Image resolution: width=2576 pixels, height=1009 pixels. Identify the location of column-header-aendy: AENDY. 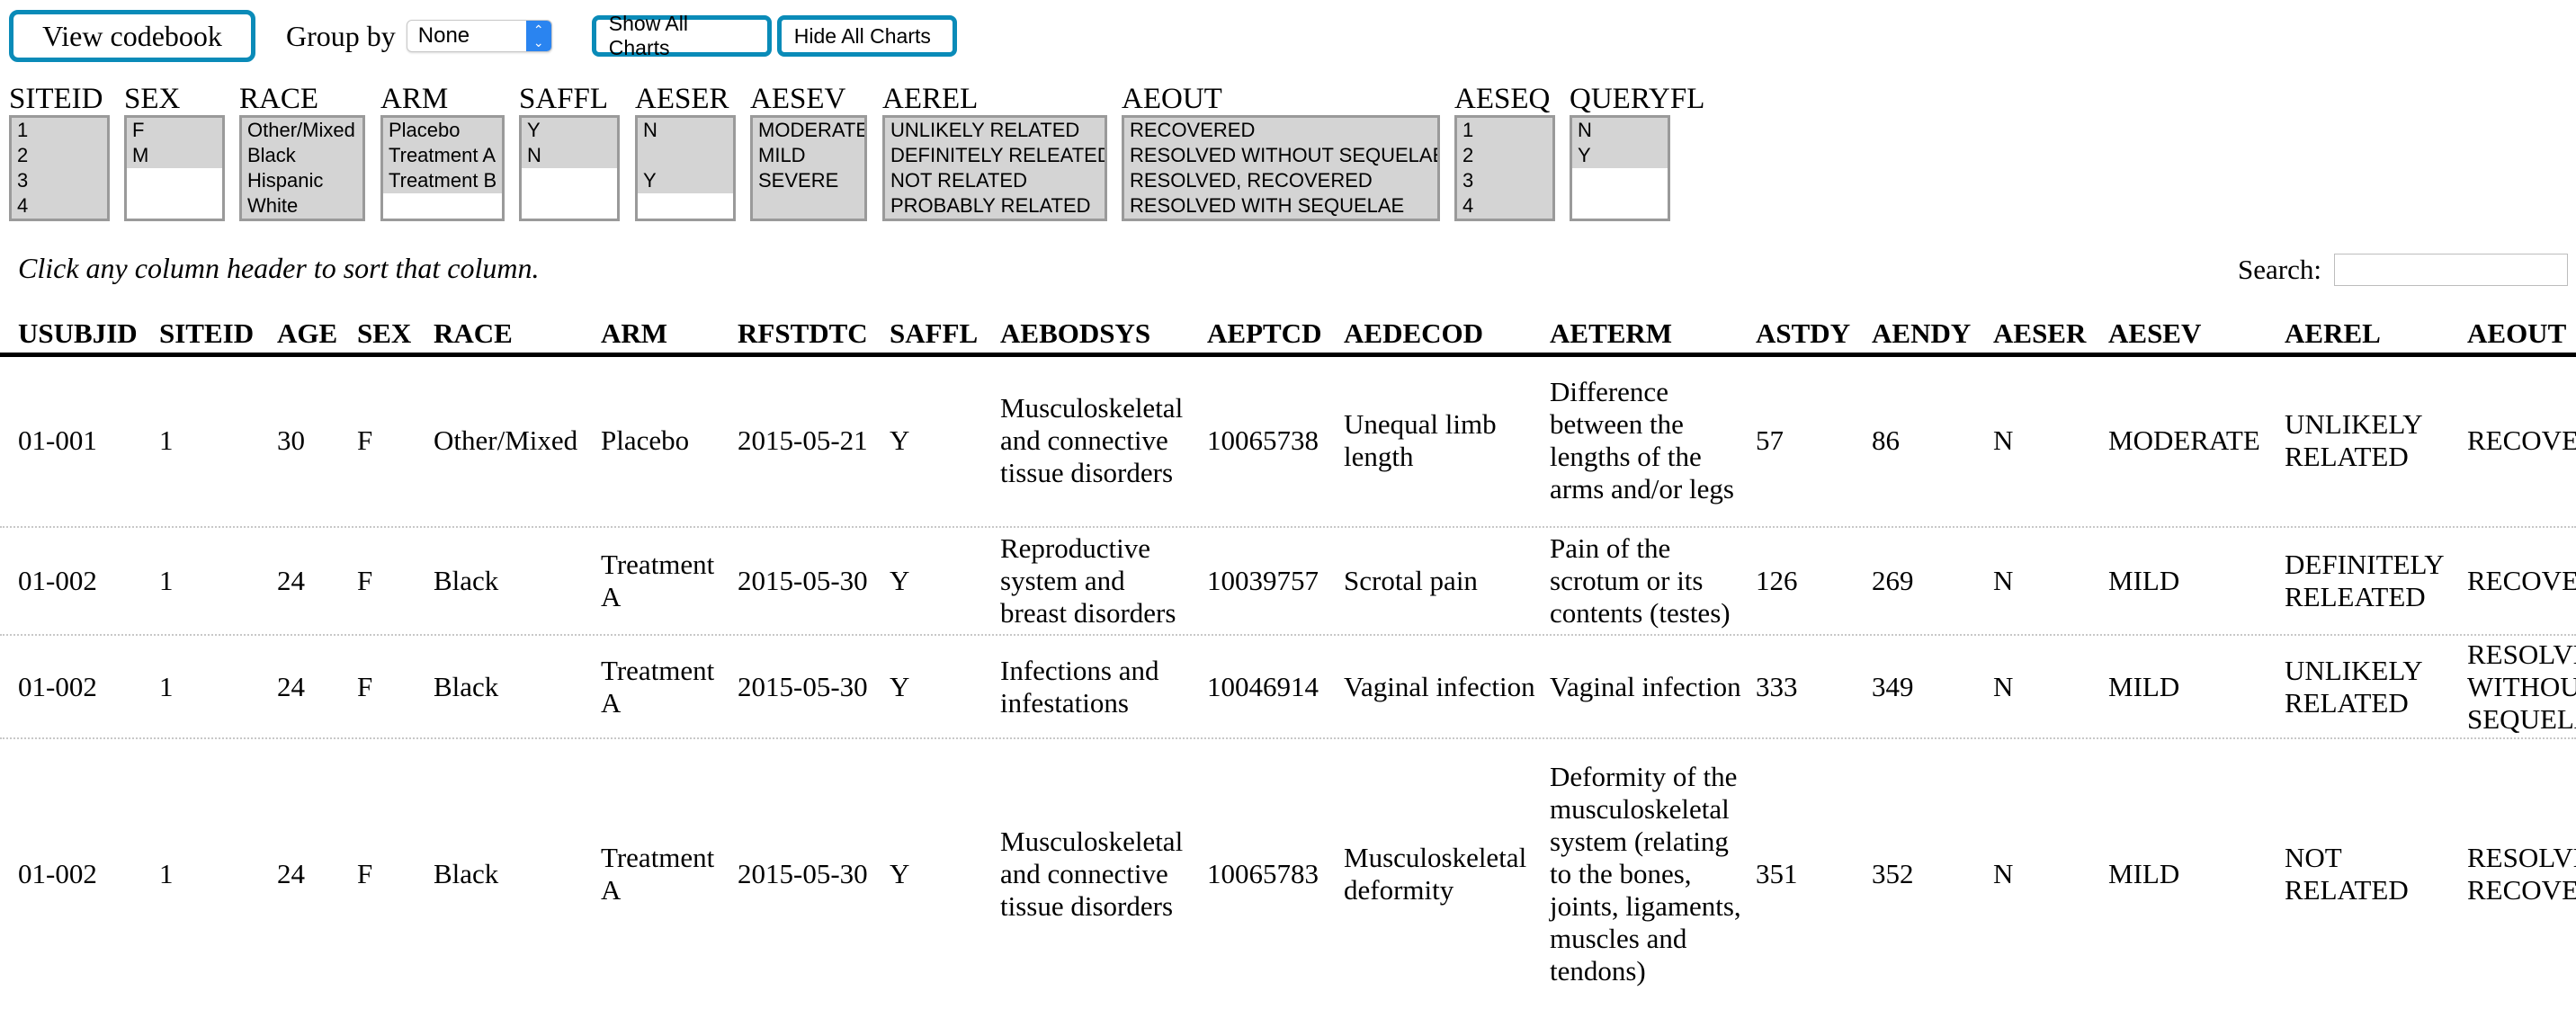
(1921, 334).